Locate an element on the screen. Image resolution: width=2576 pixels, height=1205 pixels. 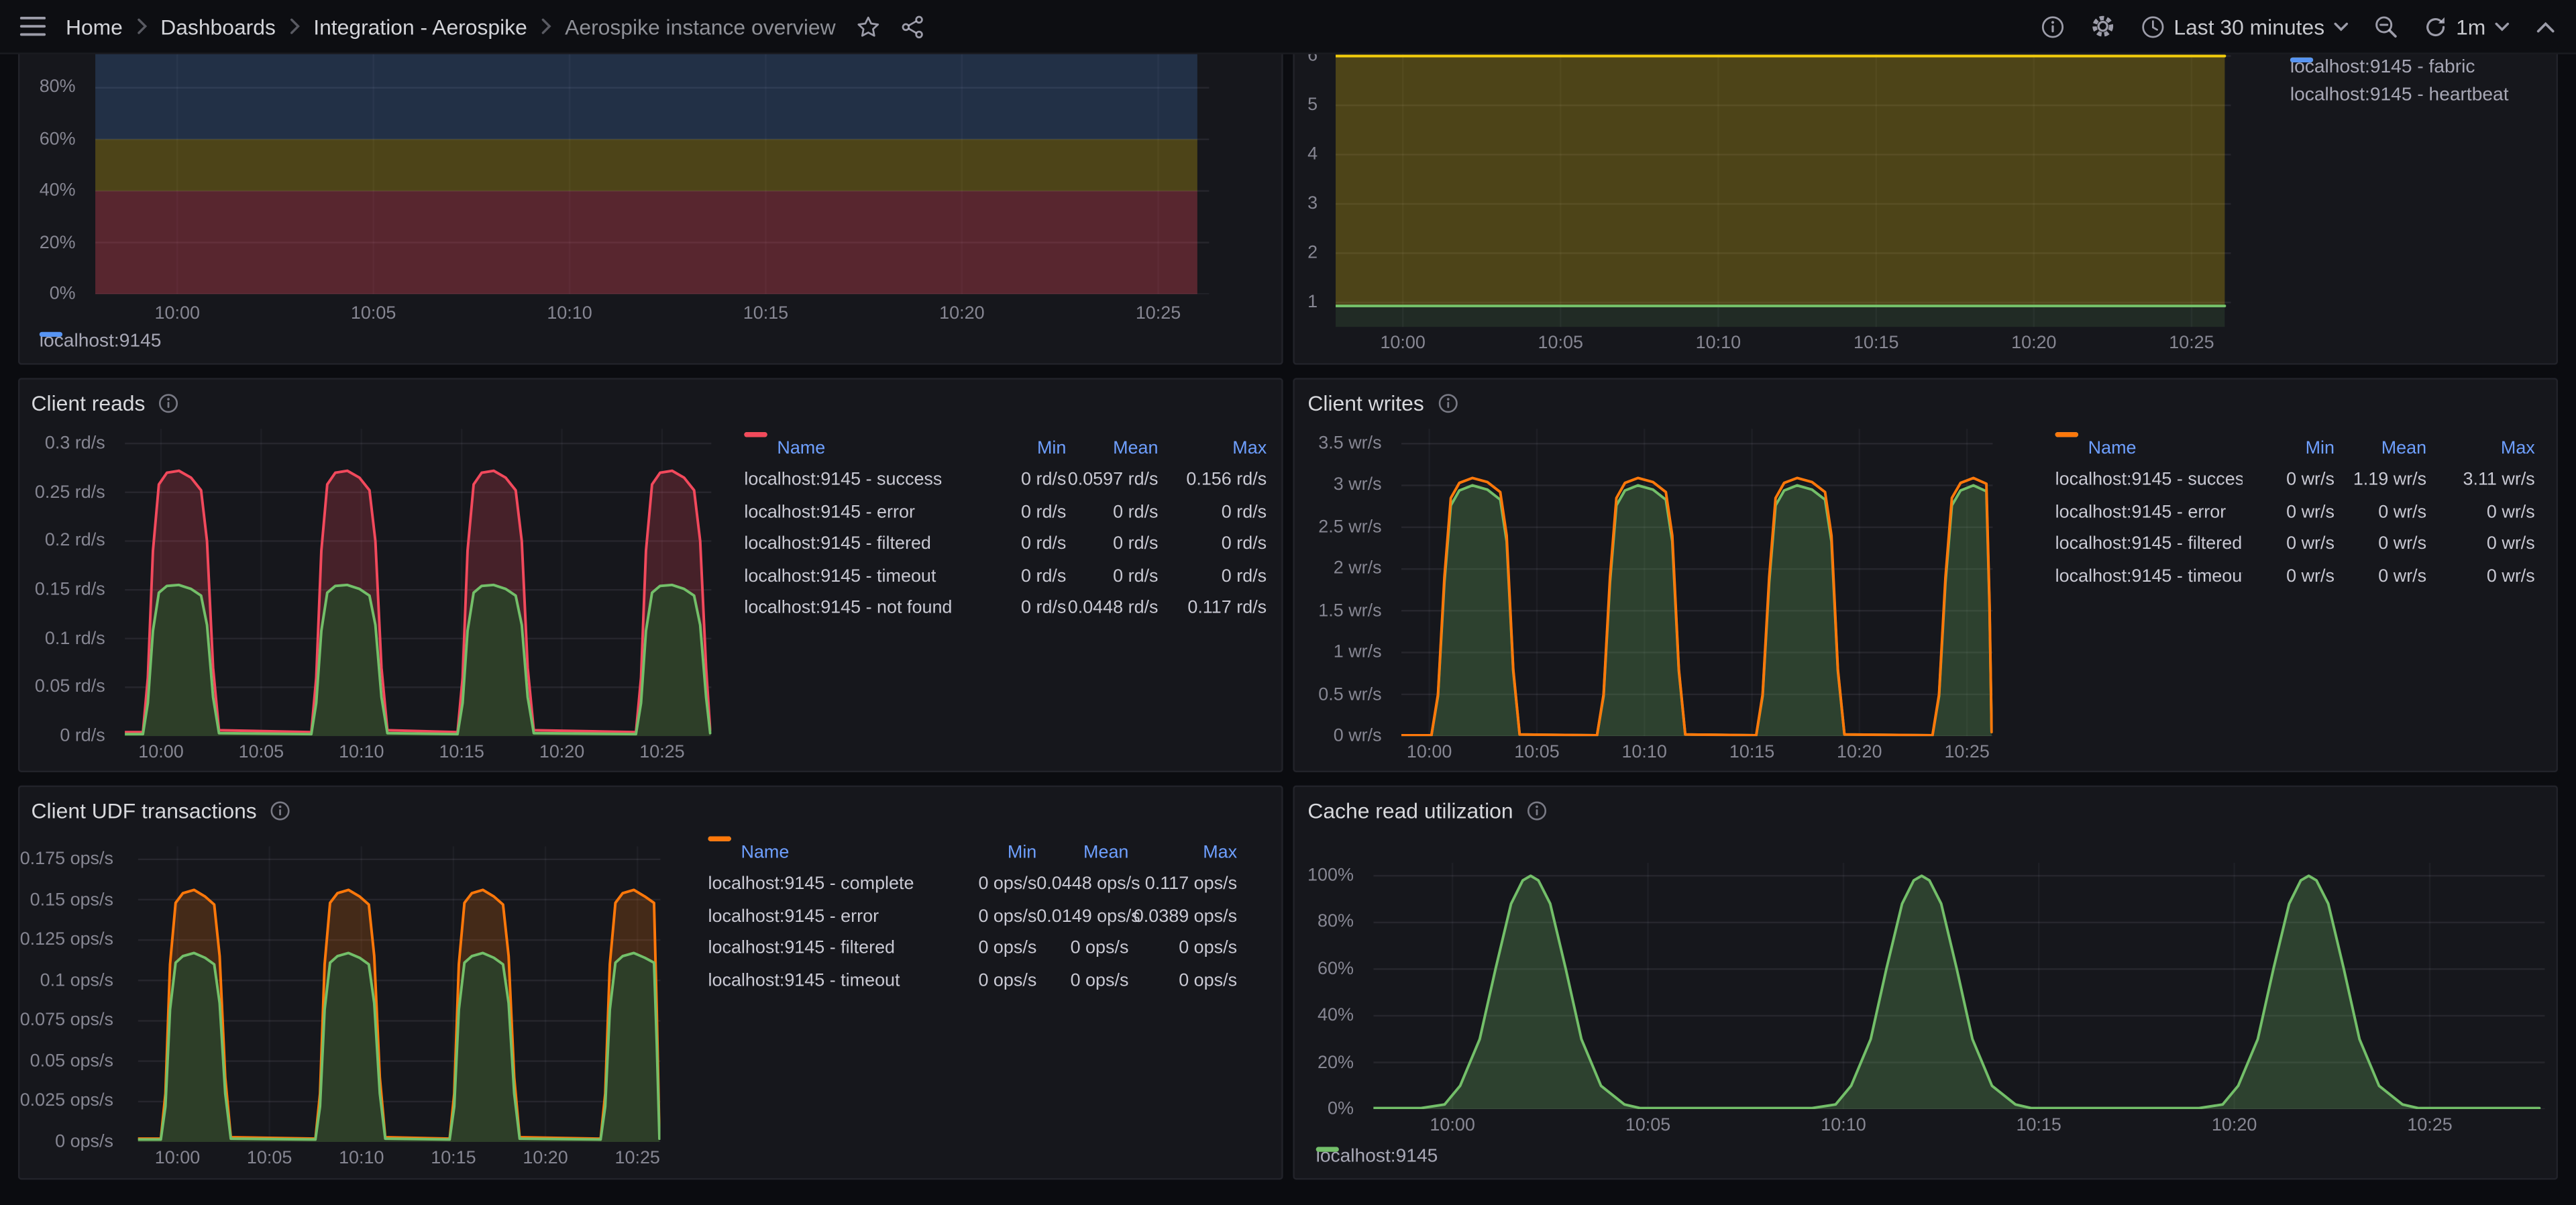
y-tick-label: 0.15 ops/s is located at coordinates (71, 900).